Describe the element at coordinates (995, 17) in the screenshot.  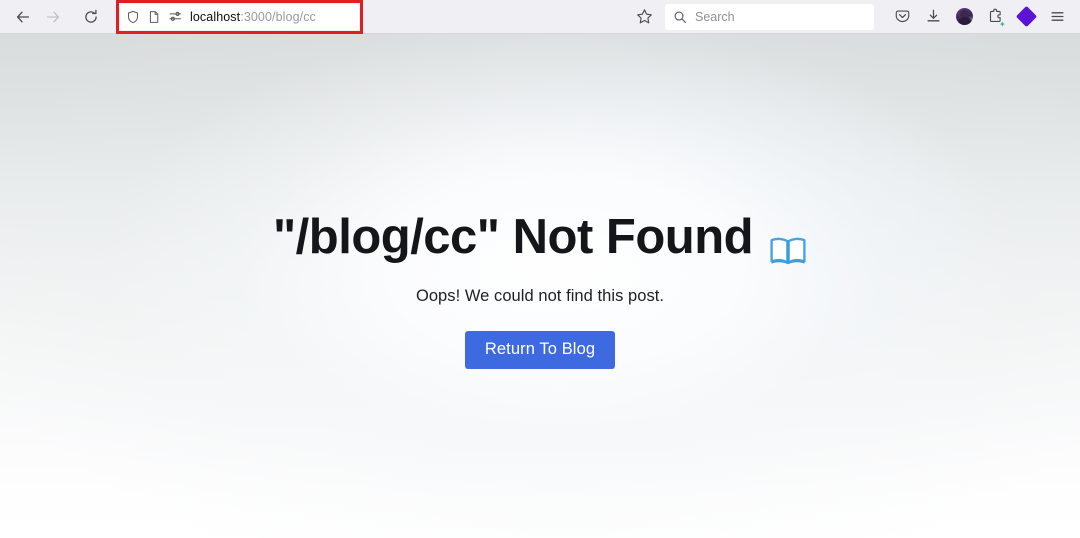
I see `extensions-button: ✦` at that location.